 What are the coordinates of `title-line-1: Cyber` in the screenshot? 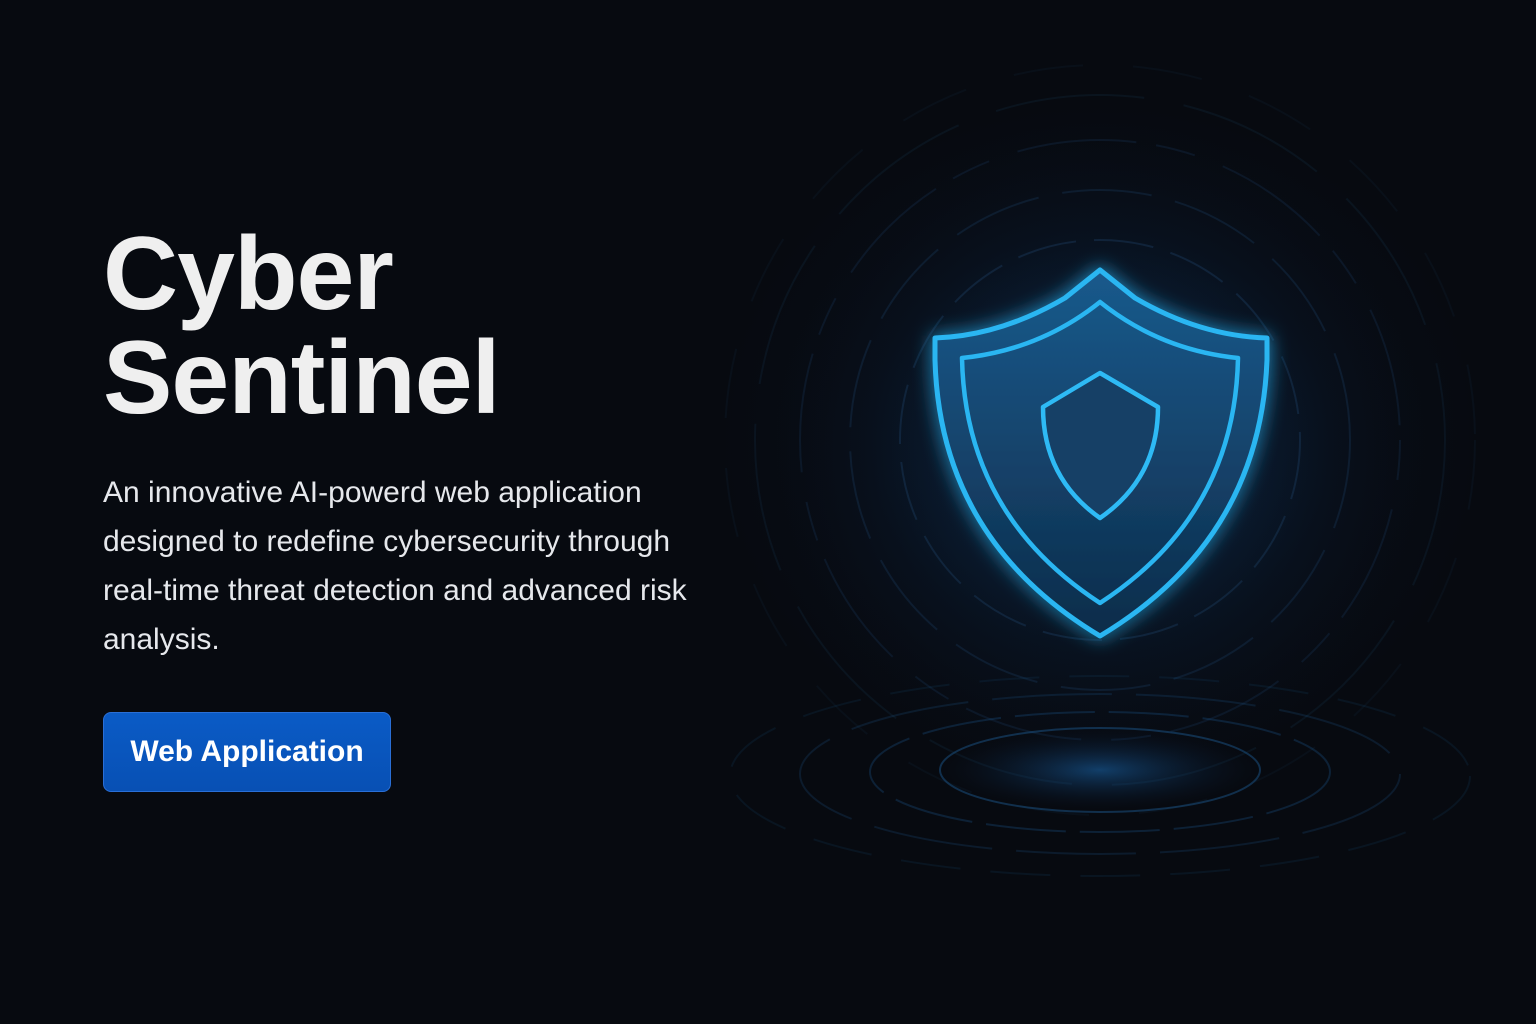 It's located at (248, 274).